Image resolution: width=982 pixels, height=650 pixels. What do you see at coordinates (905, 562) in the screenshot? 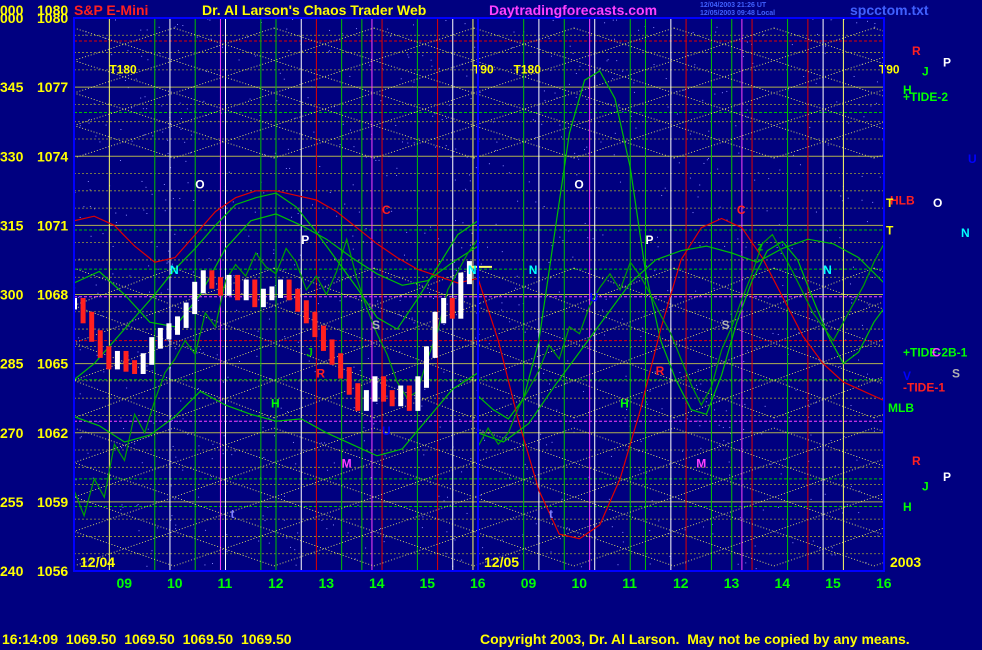
I see `x-year-label: 2003` at bounding box center [905, 562].